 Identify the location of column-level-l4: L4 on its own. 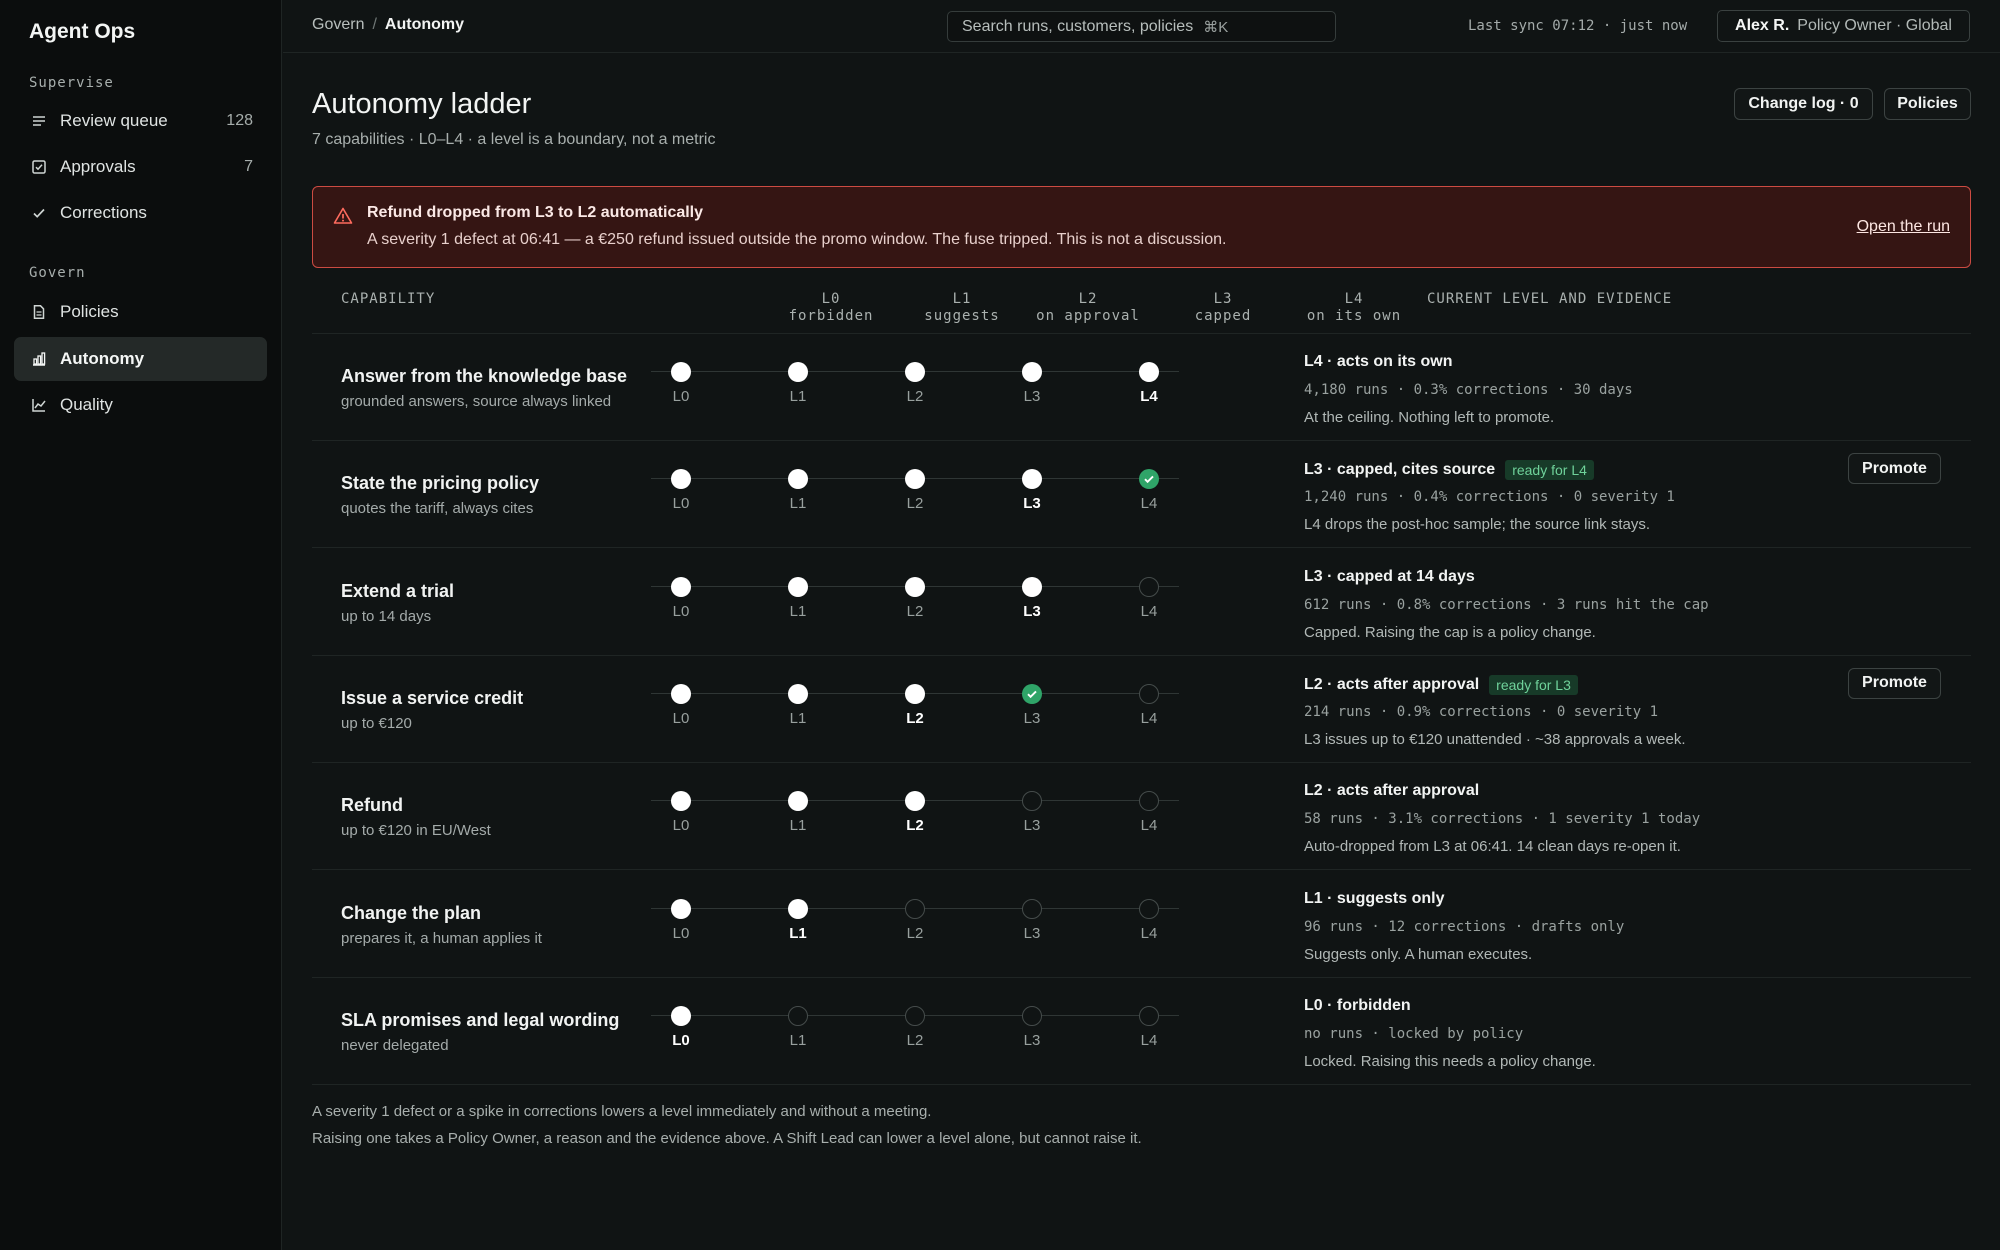
(1354, 307).